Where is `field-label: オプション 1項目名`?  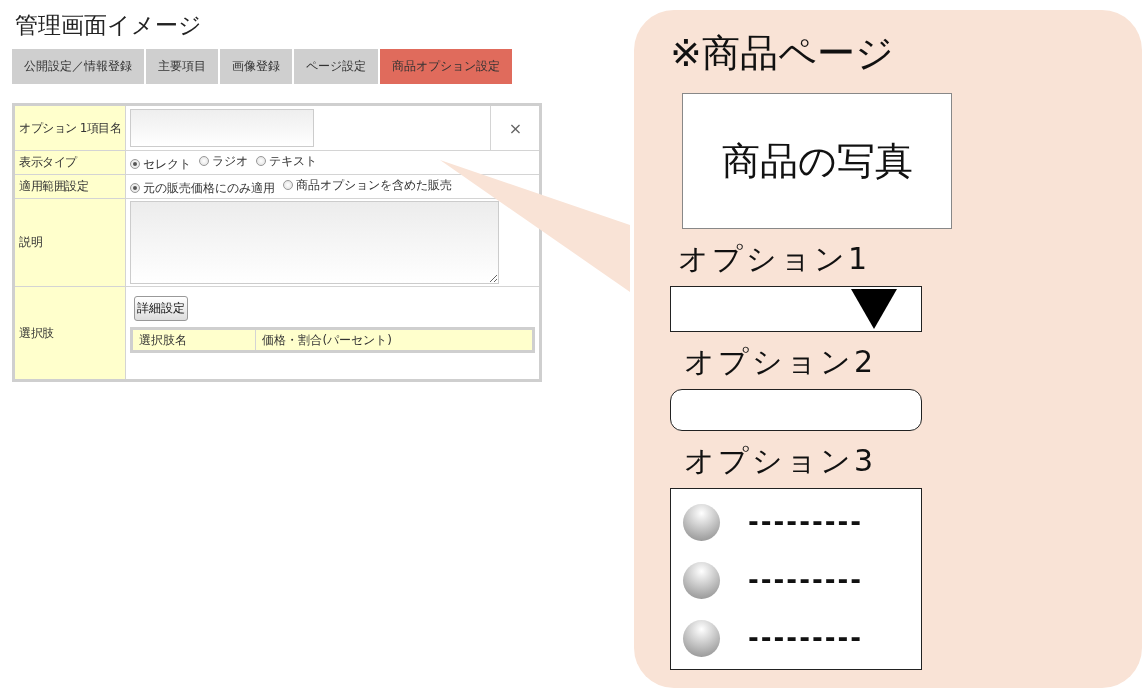
field-label: オプション 1項目名 is located at coordinates (69, 127).